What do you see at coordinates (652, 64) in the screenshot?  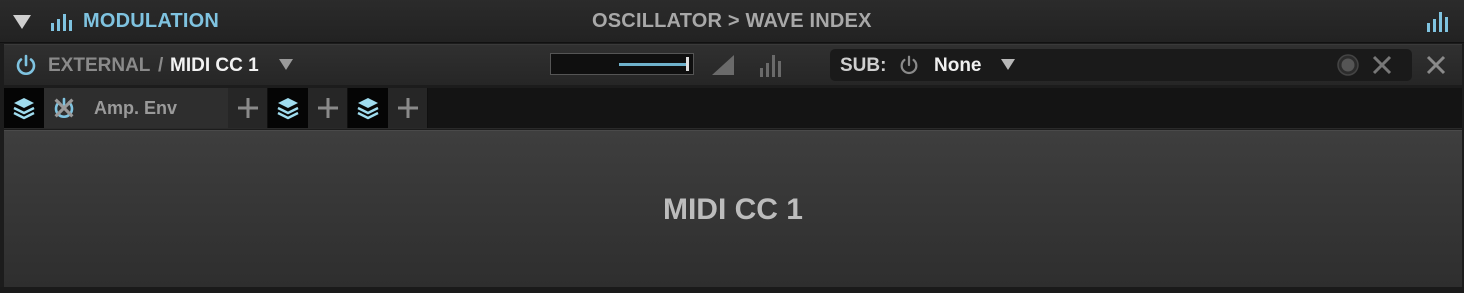 I see `amount-slider-fill` at bounding box center [652, 64].